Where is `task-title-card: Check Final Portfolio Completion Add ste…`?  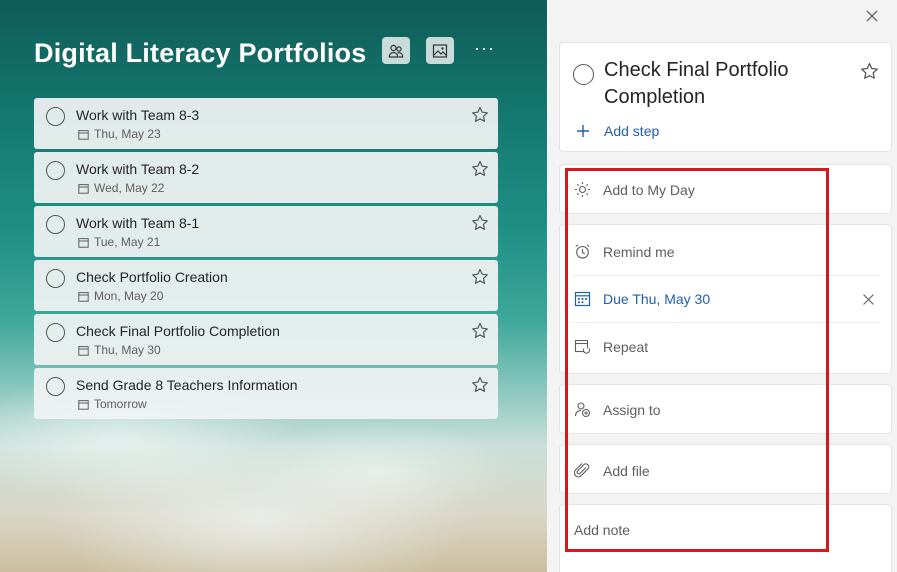 task-title-card: Check Final Portfolio Completion Add ste… is located at coordinates (725, 97).